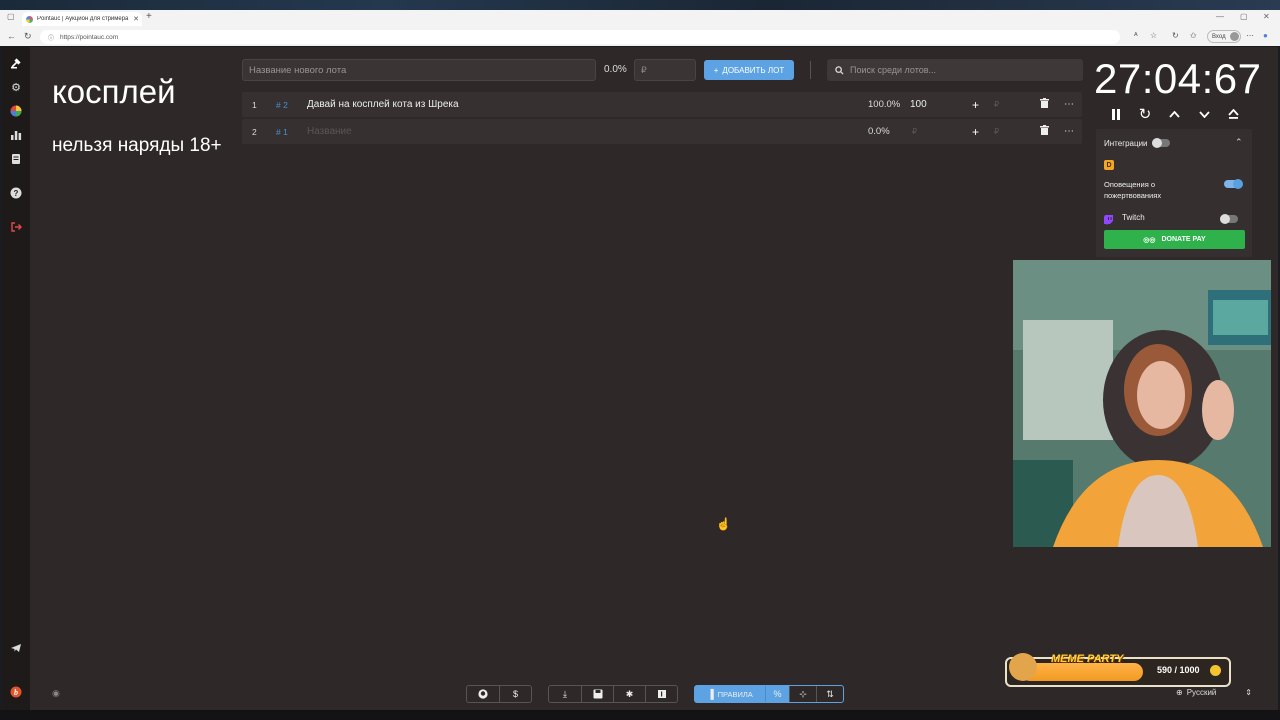  What do you see at coordinates (829, 694) in the screenshot?
I see `sort-button: ⇅` at bounding box center [829, 694].